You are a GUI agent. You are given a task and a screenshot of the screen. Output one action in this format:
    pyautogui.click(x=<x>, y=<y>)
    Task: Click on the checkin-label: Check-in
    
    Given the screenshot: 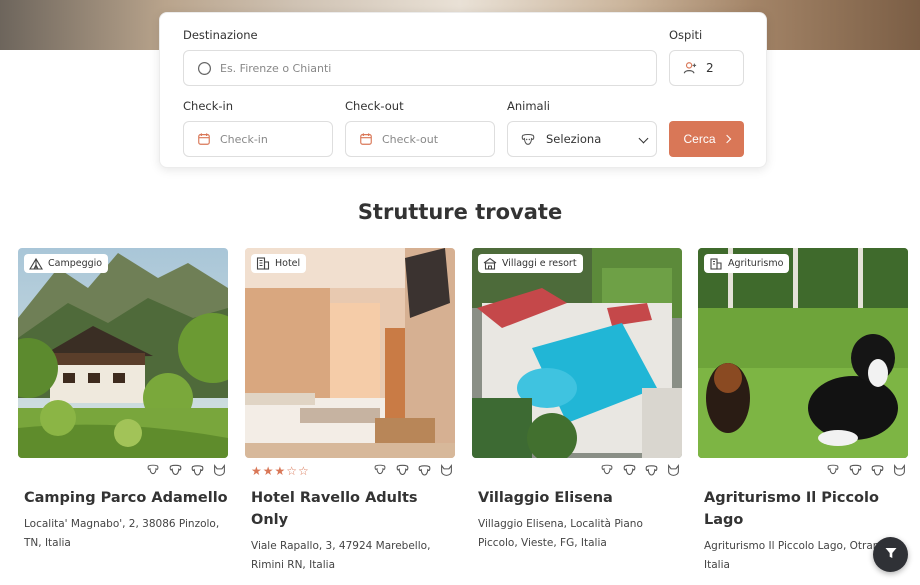 What is the action you would take?
    pyautogui.click(x=208, y=106)
    